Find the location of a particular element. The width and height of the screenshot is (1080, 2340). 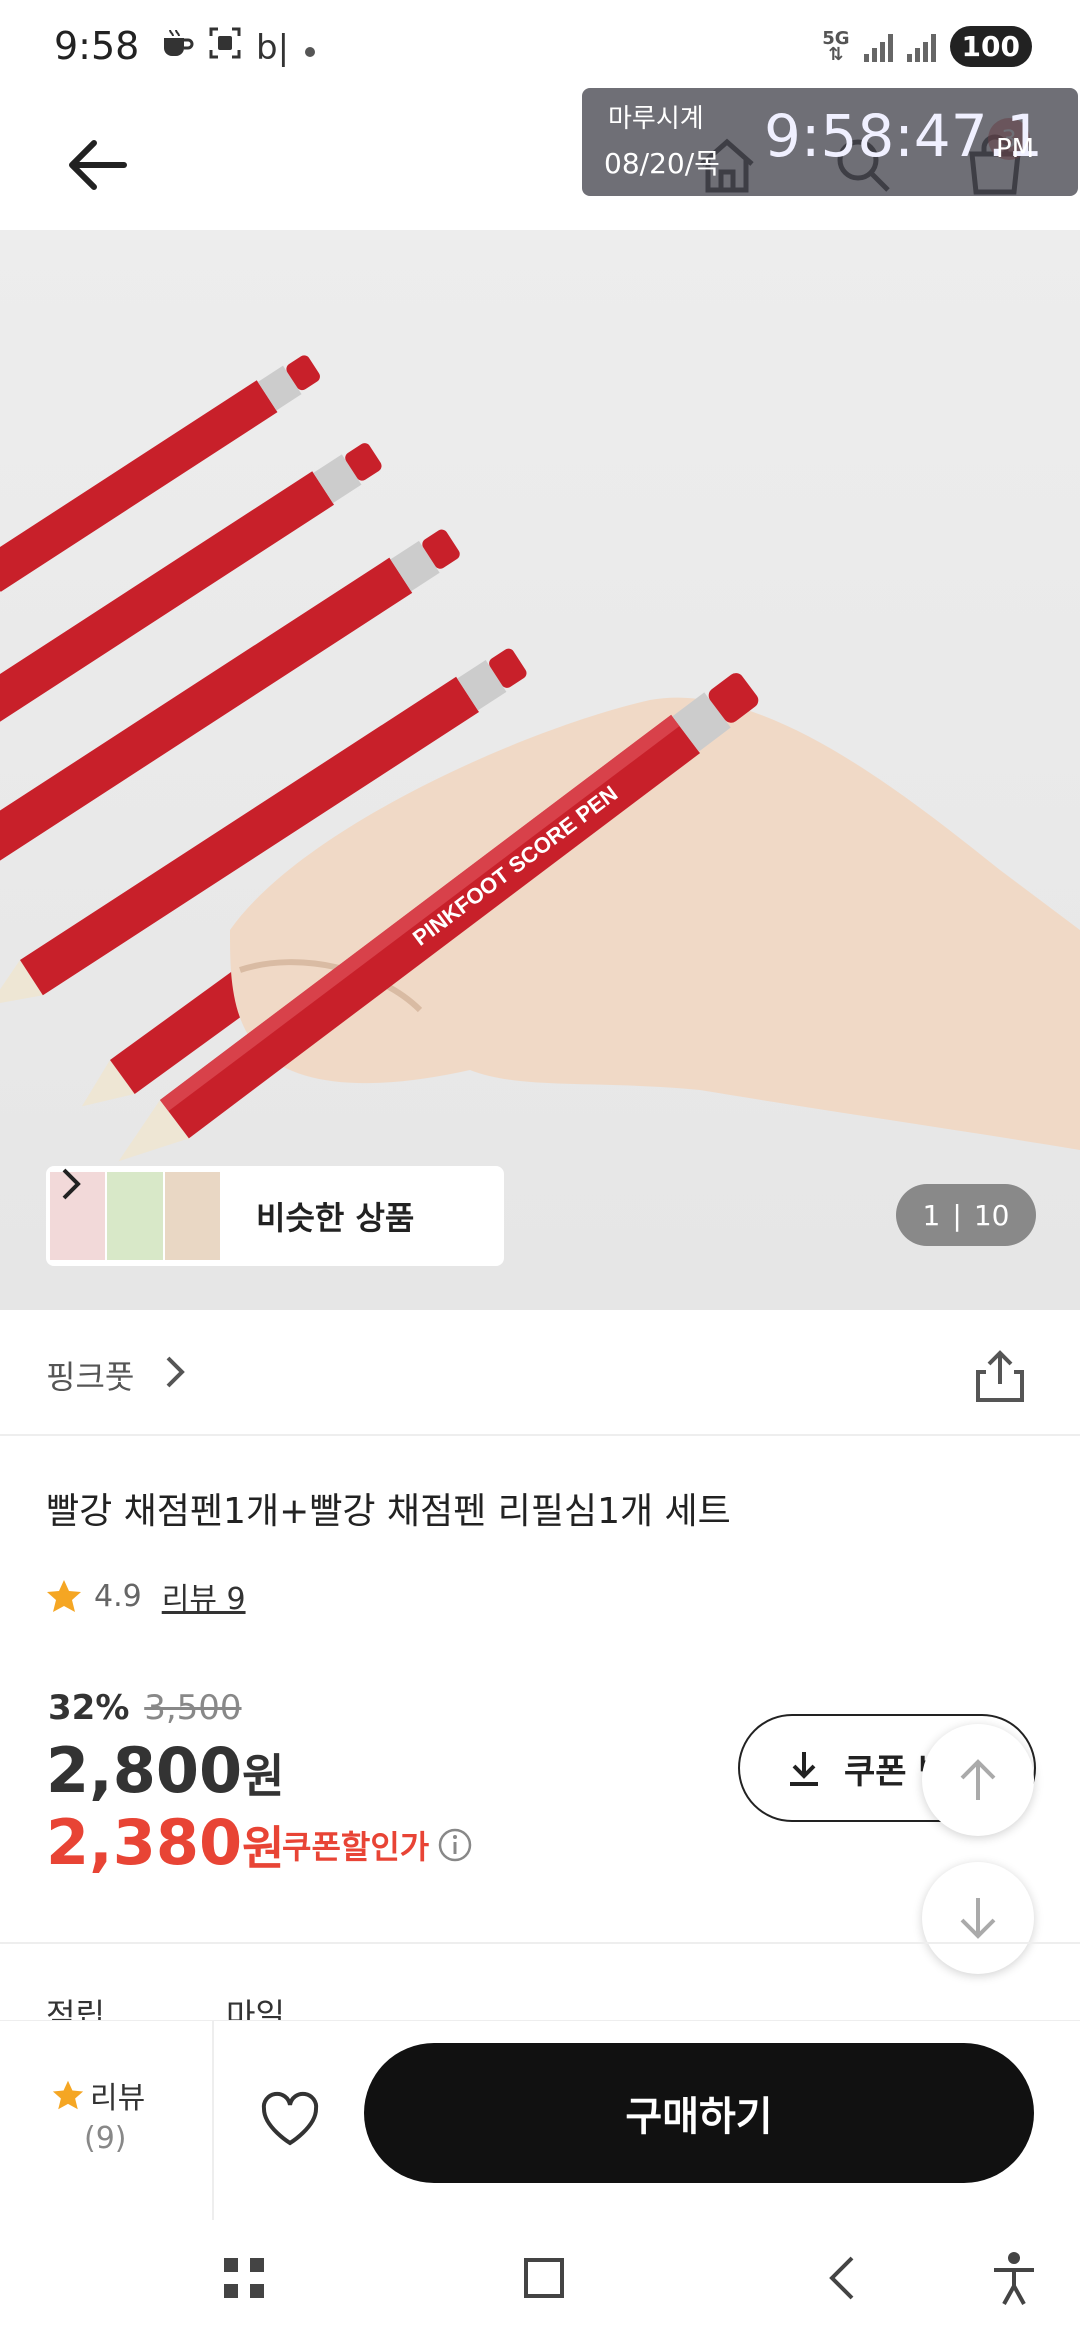

recent-apps-icon is located at coordinates (244, 2278).